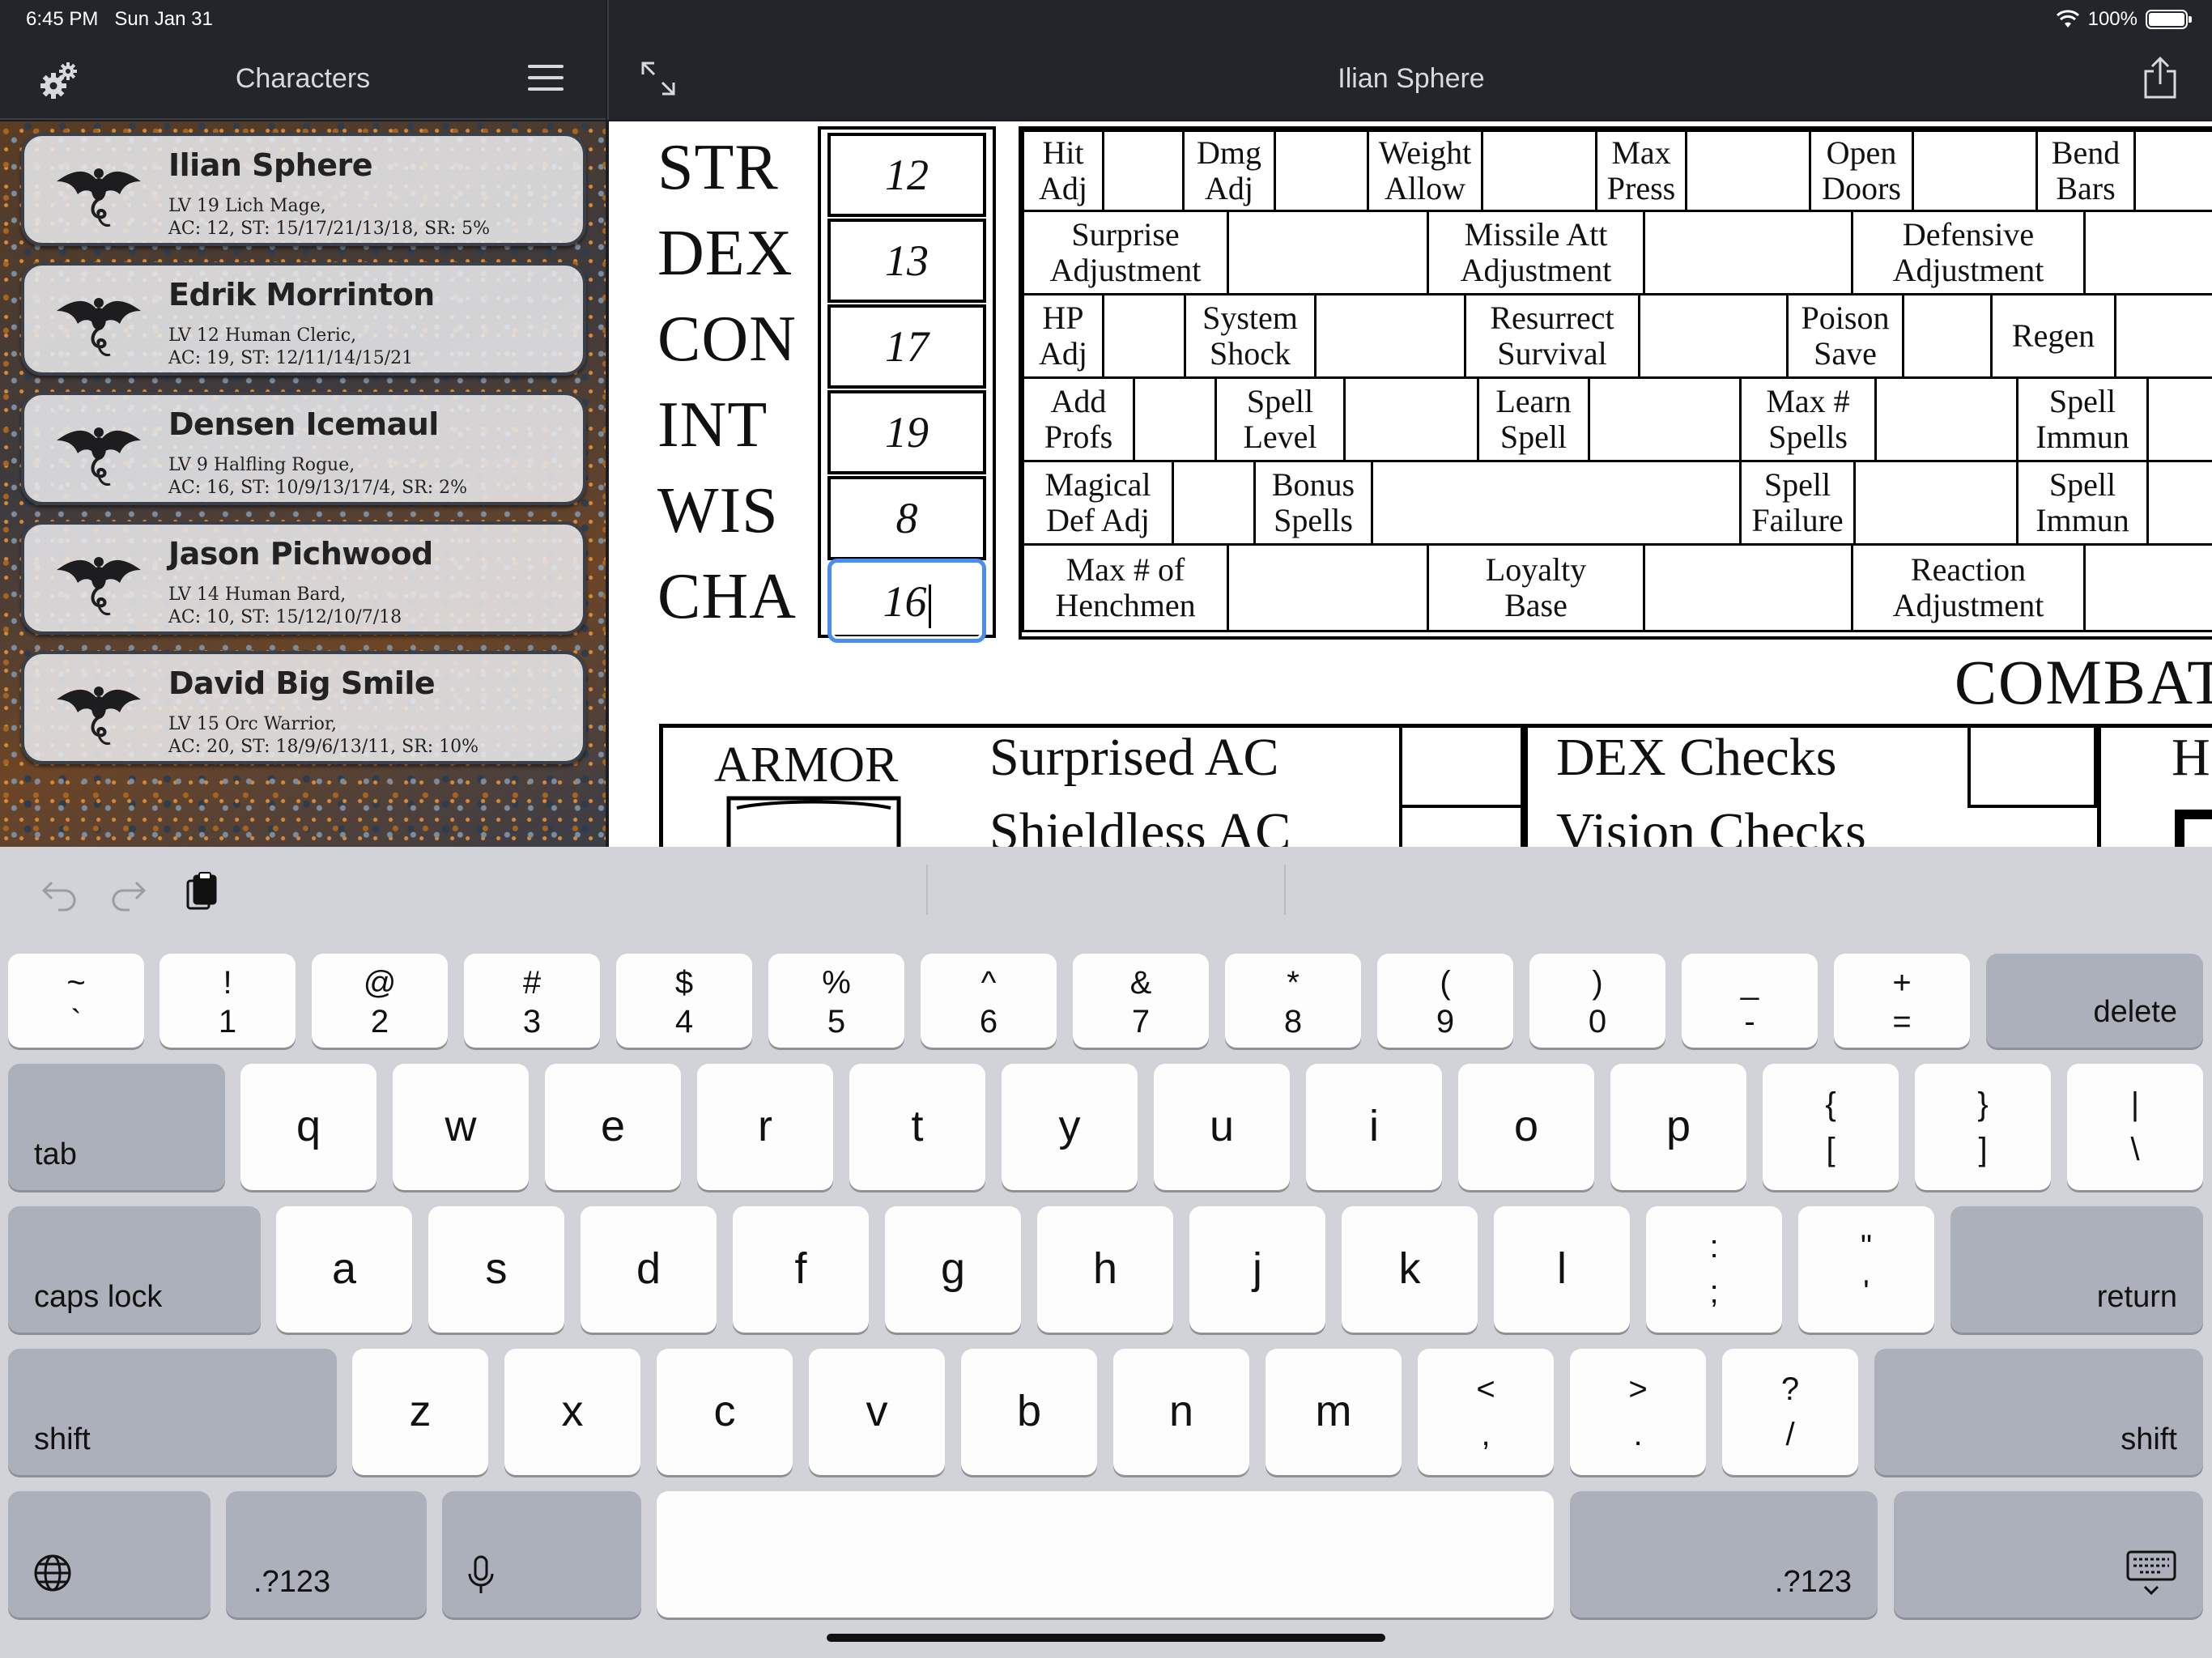 This screenshot has width=2212, height=1658. I want to click on dictation-key, so click(542, 1554).